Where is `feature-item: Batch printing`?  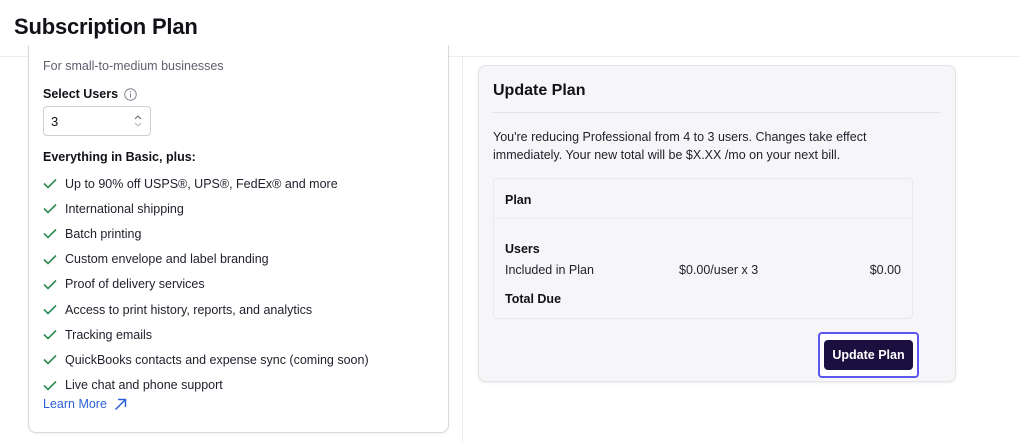
feature-item: Batch printing is located at coordinates (206, 233).